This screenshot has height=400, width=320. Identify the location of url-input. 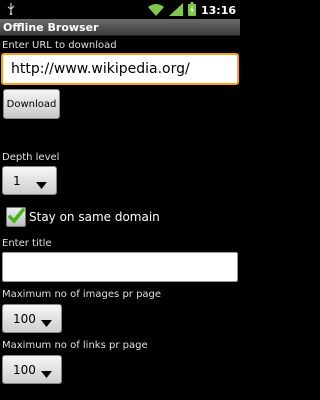
(120, 69).